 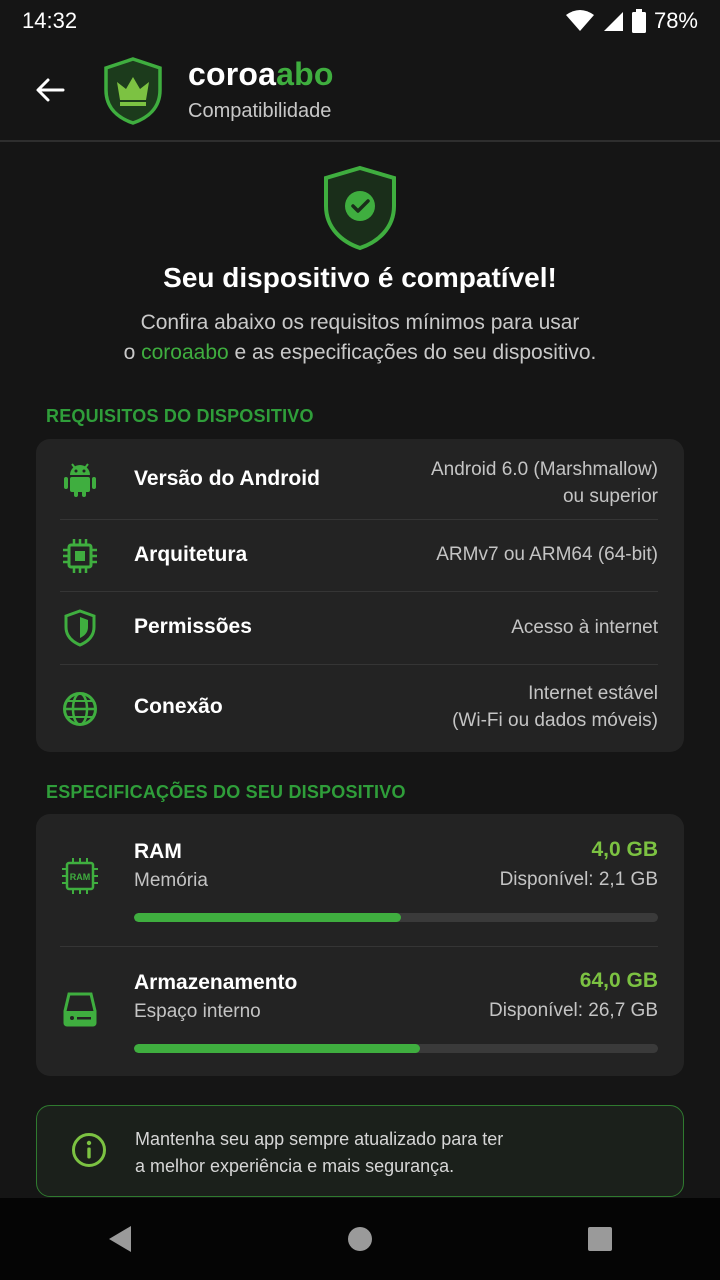 I want to click on spec-label: RAM, so click(x=158, y=851).